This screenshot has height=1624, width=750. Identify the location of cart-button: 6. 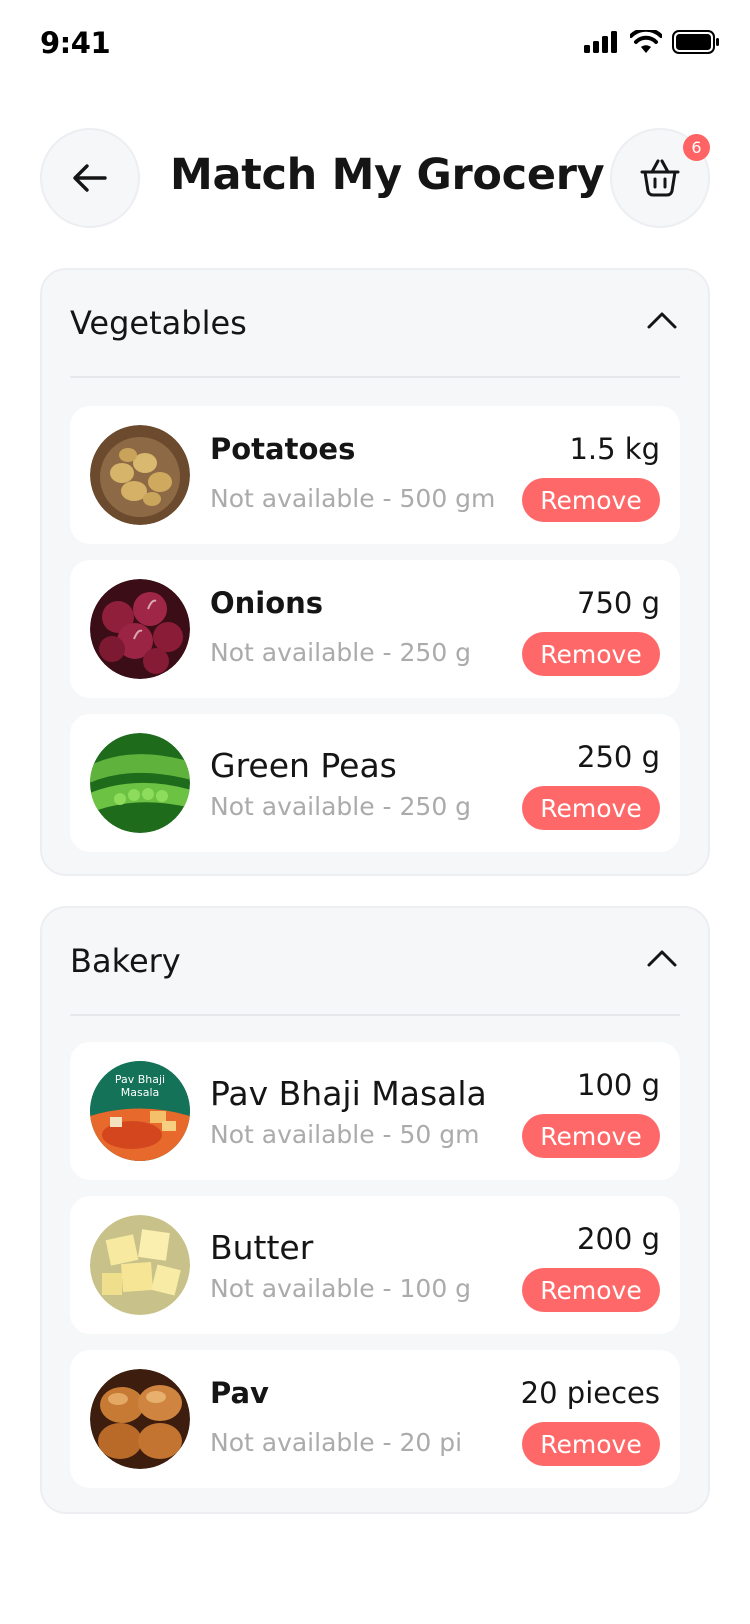
(660, 178).